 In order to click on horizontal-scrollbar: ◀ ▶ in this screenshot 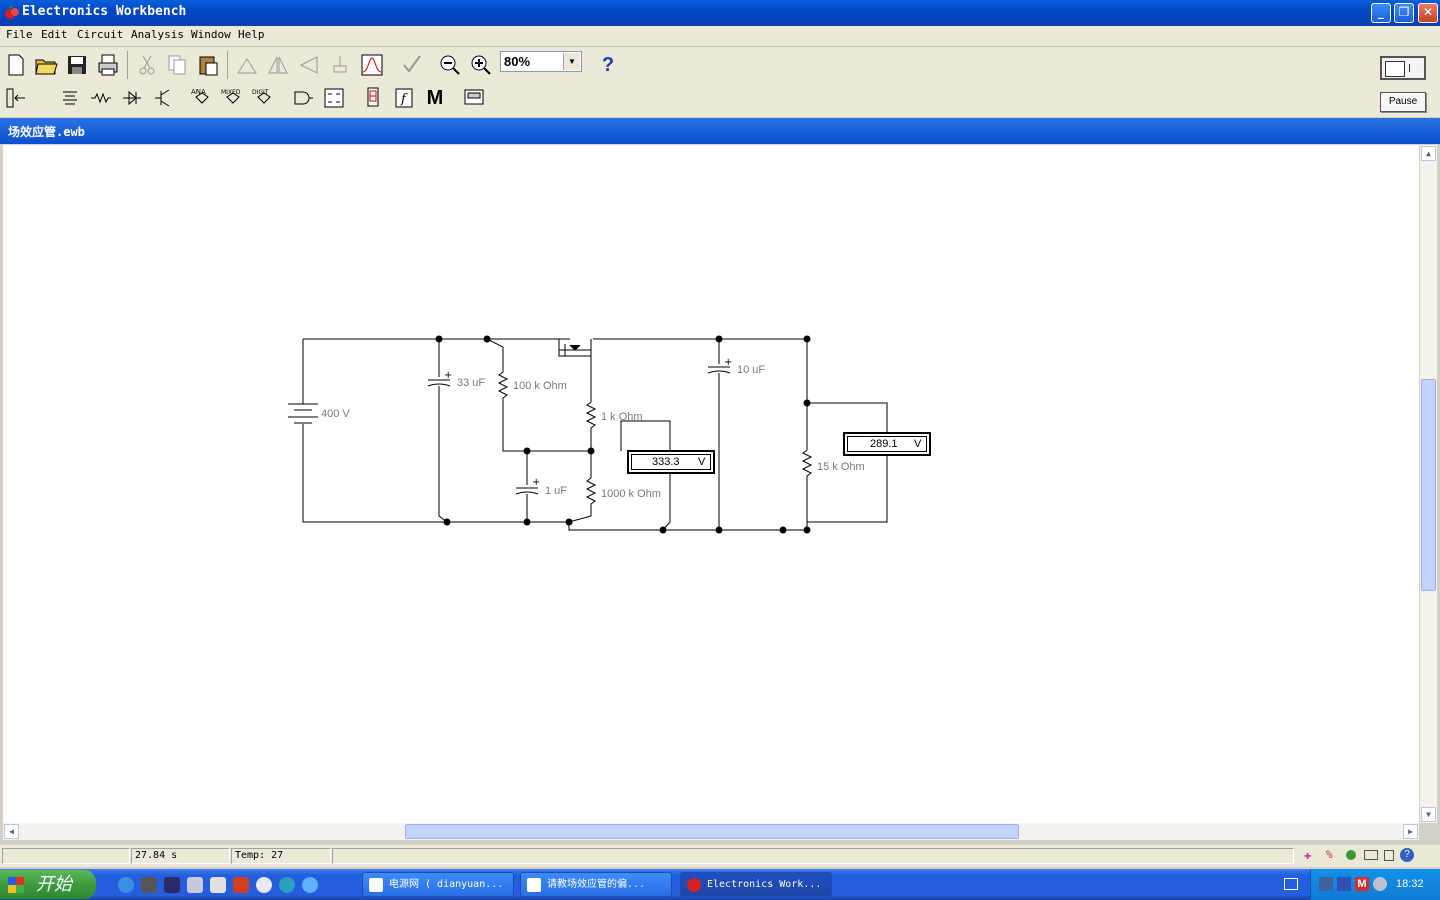, I will do `click(711, 831)`.